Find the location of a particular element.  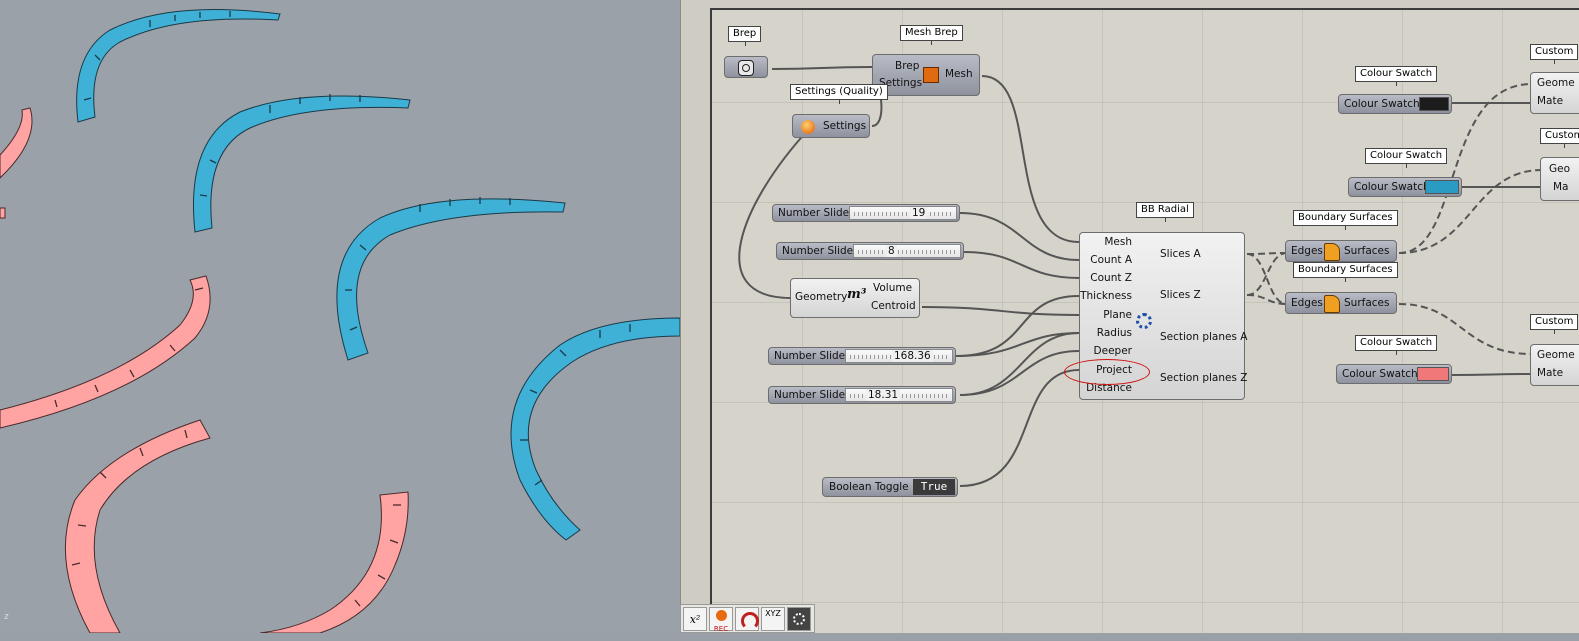

wire-slicesz-edges2 is located at coordinates (1267, 274).